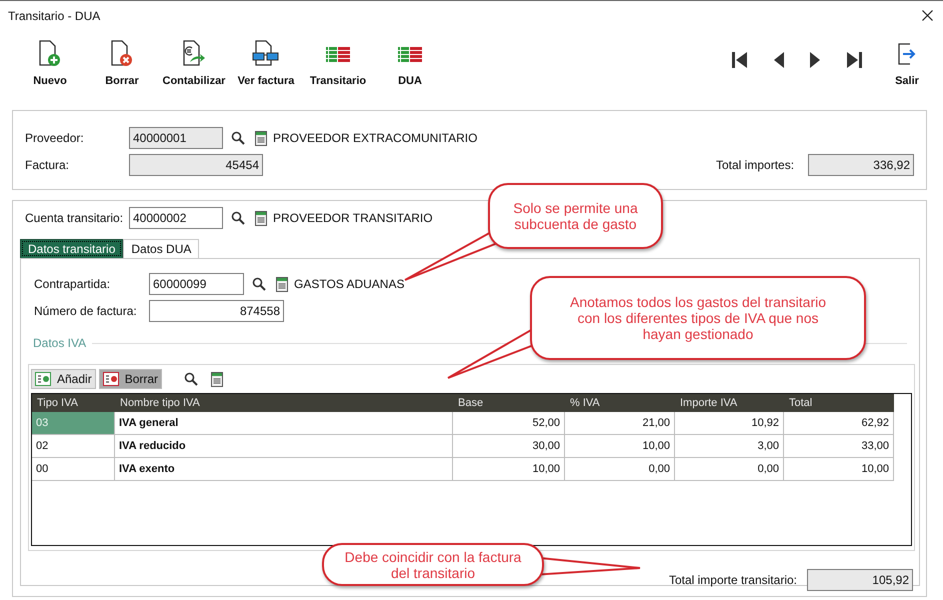 This screenshot has width=943, height=600. What do you see at coordinates (620, 403) in the screenshot?
I see `column-header: % IVA` at bounding box center [620, 403].